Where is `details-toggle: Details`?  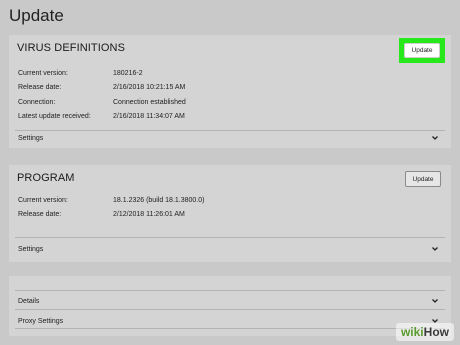
details-toggle: Details is located at coordinates (228, 301).